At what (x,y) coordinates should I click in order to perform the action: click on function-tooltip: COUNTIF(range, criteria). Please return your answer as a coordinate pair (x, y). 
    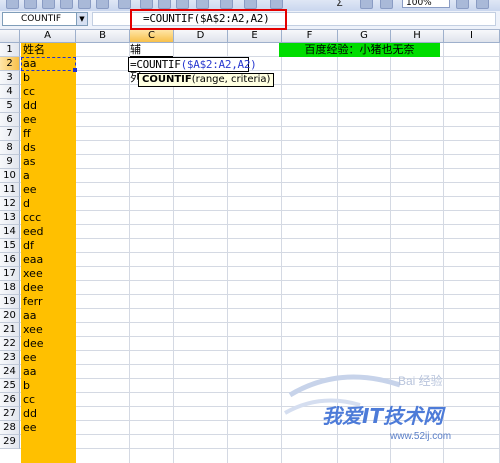
    Looking at the image, I should click on (206, 80).